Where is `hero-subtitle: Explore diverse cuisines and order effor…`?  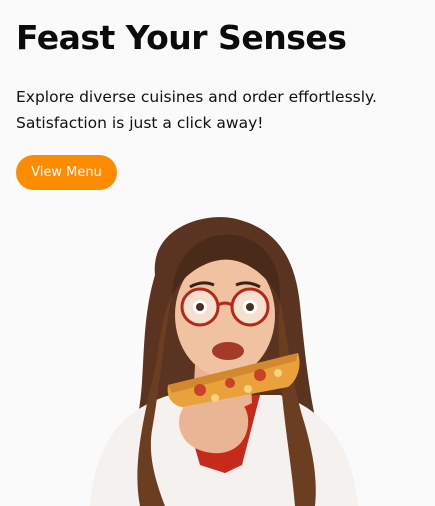
hero-subtitle: Explore diverse cuisines and order effor… is located at coordinates (196, 110).